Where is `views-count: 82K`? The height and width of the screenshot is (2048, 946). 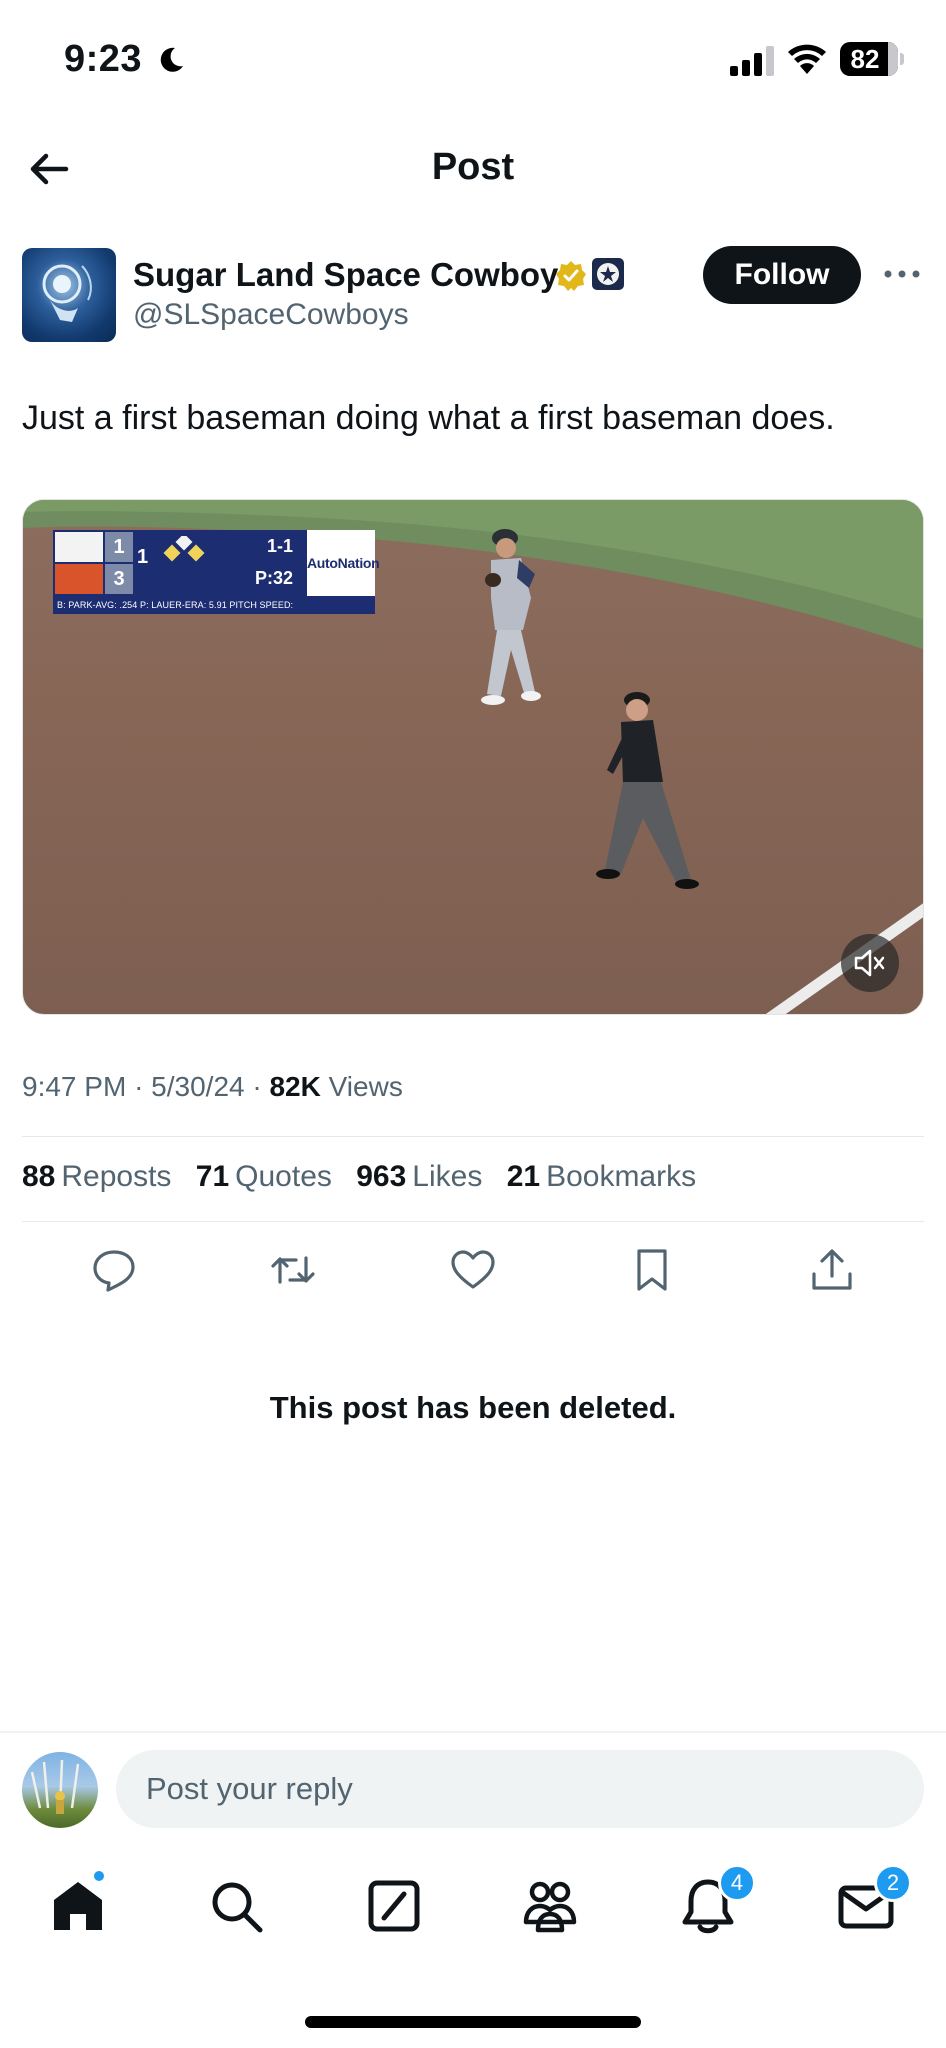
views-count: 82K is located at coordinates (295, 1086).